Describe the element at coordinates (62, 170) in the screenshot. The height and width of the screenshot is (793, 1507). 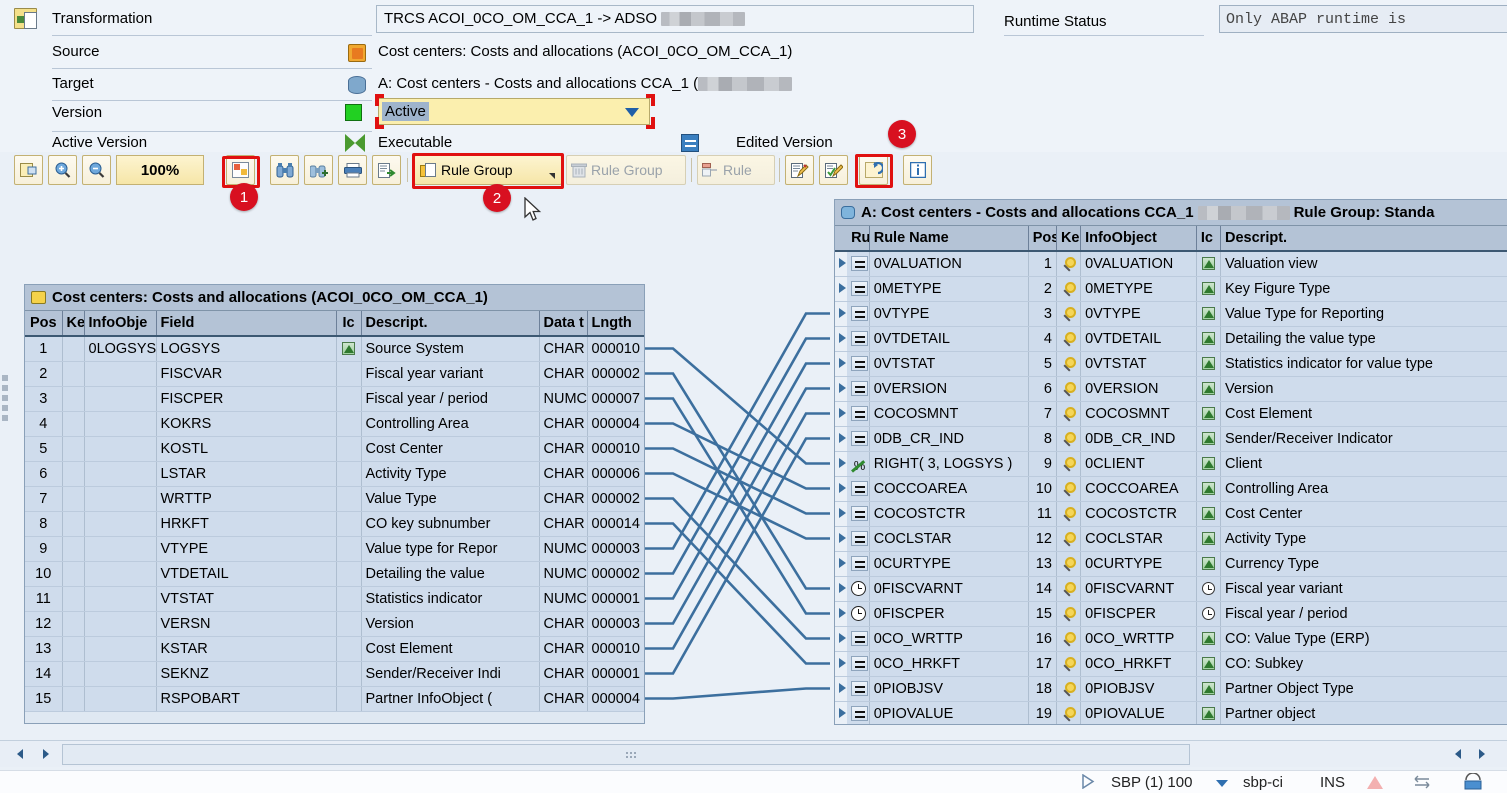
I see `zoom-in-button` at that location.